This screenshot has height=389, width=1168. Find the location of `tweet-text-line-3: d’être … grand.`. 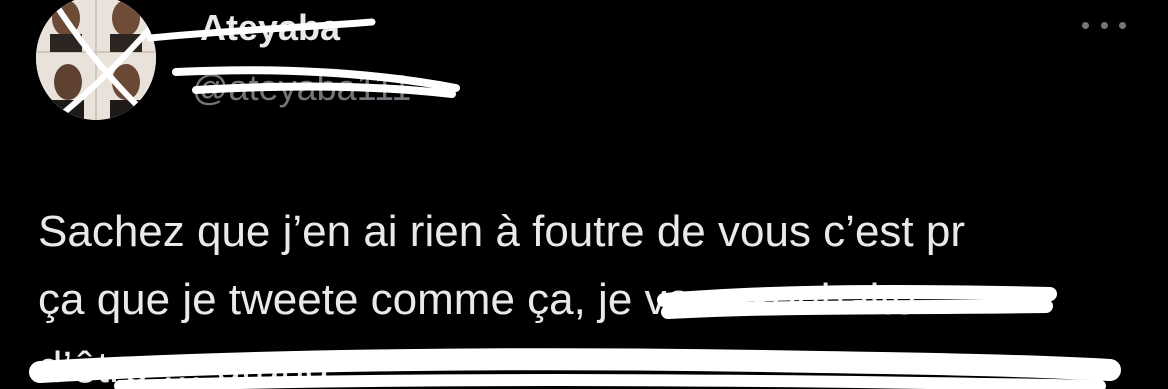

tweet-text-line-3: d’être … grand. is located at coordinates (190, 366).